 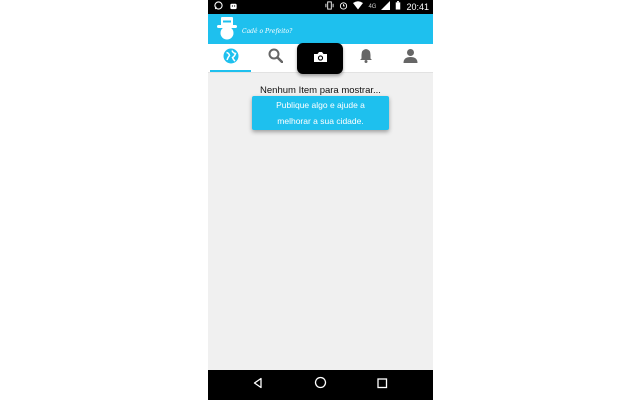 I want to click on wifi-icon, so click(x=358, y=7).